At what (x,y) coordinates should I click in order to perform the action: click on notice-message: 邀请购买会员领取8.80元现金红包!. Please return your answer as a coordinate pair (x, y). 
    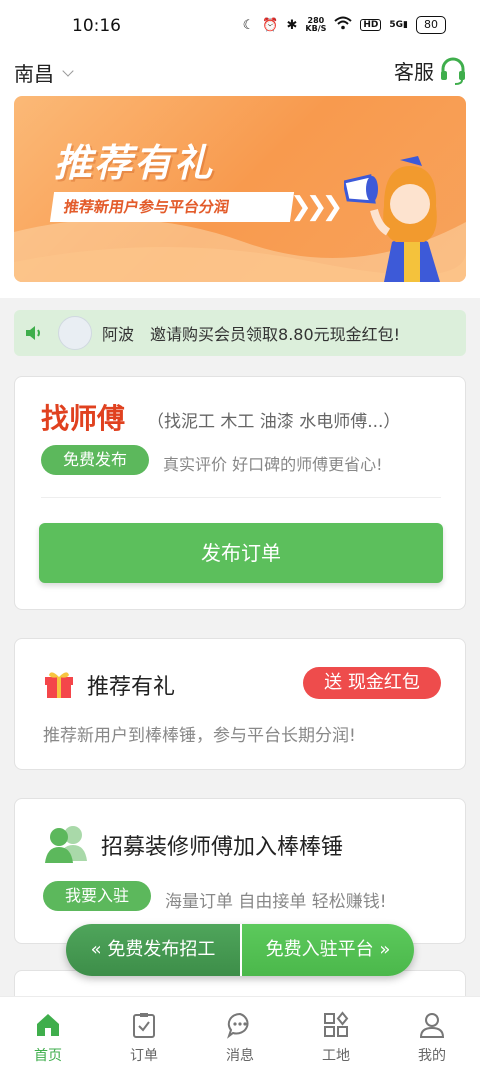
    Looking at the image, I should click on (275, 334).